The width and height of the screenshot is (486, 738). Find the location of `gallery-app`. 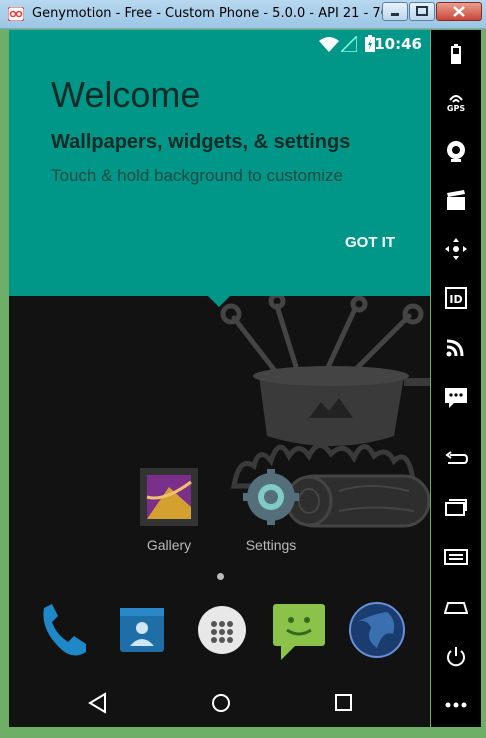

gallery-app is located at coordinates (169, 497).